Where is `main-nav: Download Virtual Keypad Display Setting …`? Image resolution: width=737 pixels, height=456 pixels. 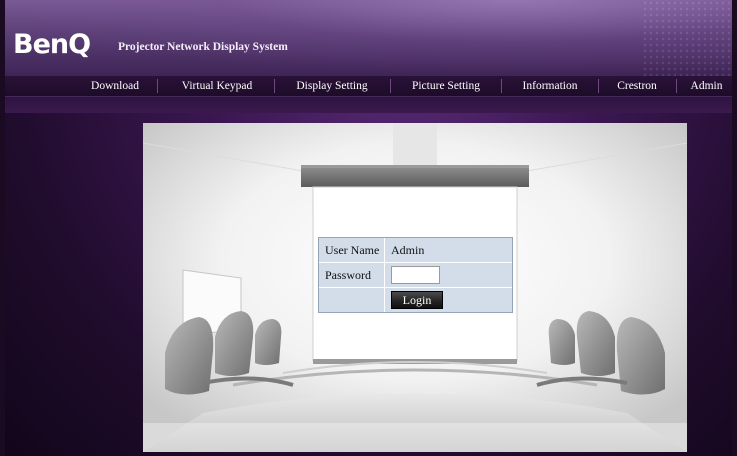
main-nav: Download Virtual Keypad Display Setting … is located at coordinates (368, 86).